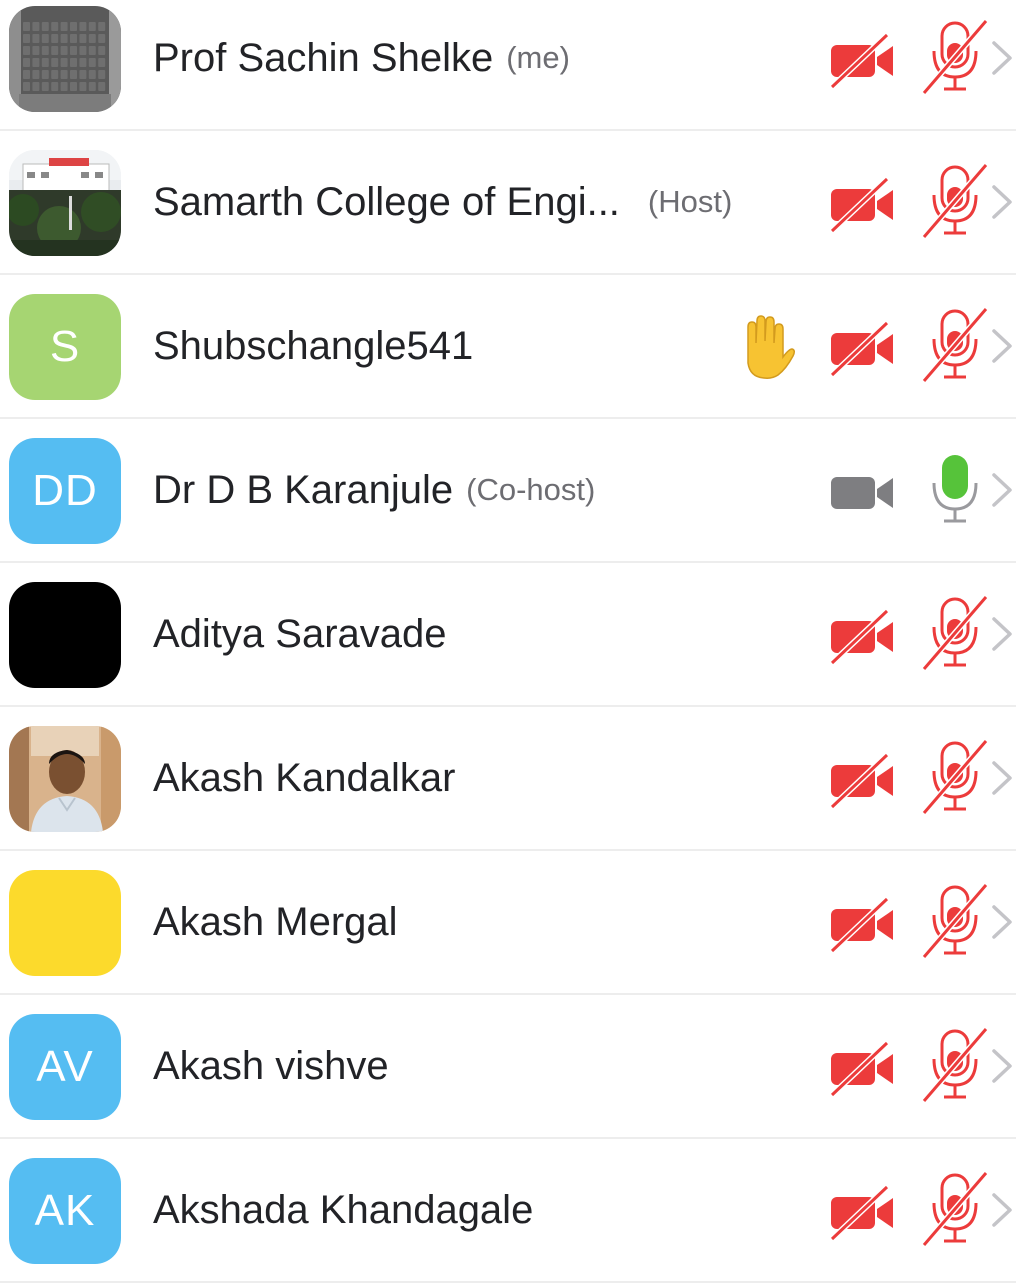  Describe the element at coordinates (765, 346) in the screenshot. I see `raised-hand-icon` at that location.